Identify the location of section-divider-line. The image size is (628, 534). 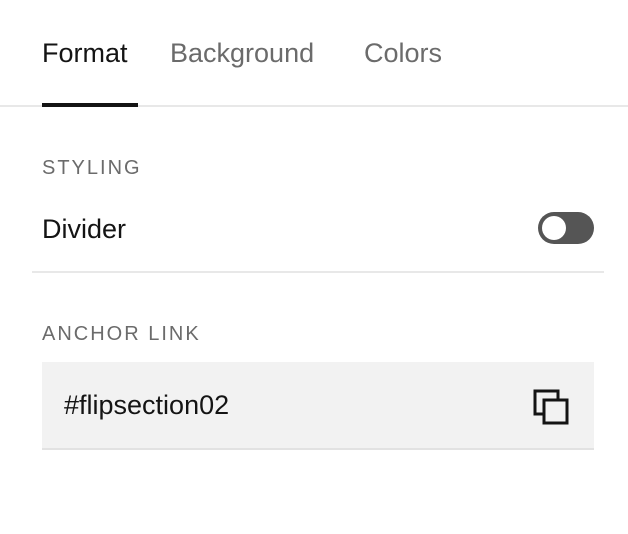
(318, 272).